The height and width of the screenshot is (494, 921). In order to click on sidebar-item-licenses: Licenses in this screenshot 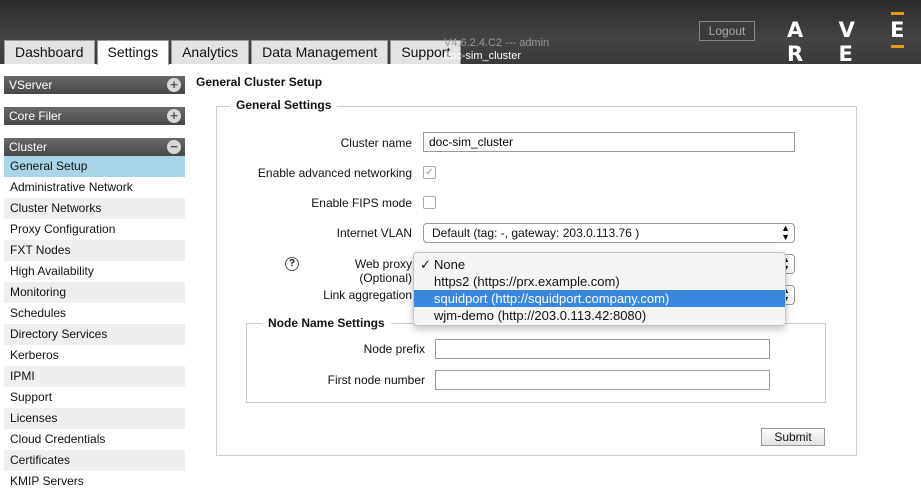, I will do `click(94, 418)`.